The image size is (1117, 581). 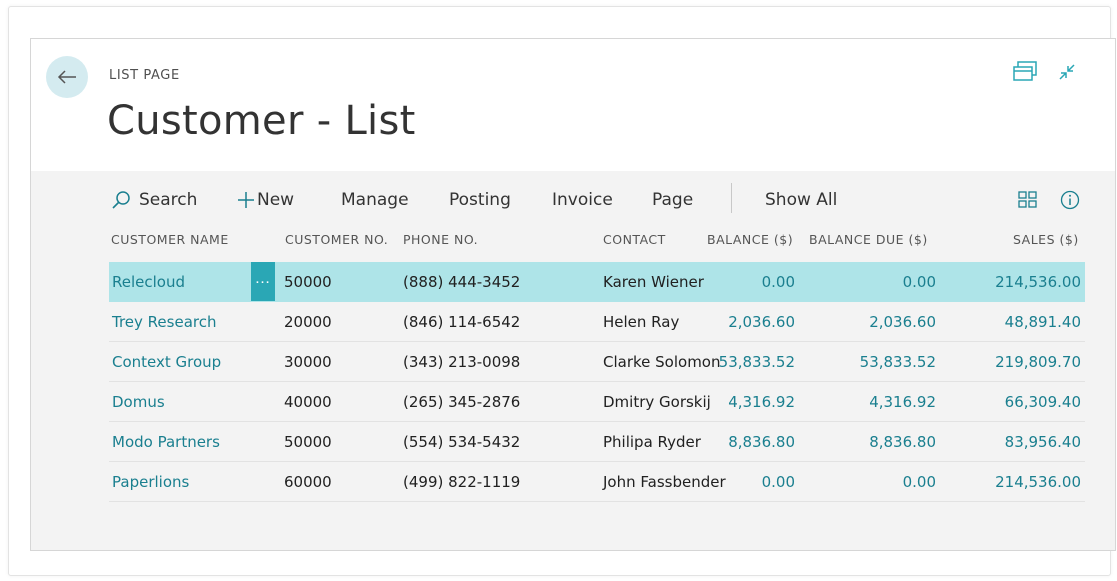 What do you see at coordinates (657, 402) in the screenshot?
I see `contact: Dmitry Gorskij` at bounding box center [657, 402].